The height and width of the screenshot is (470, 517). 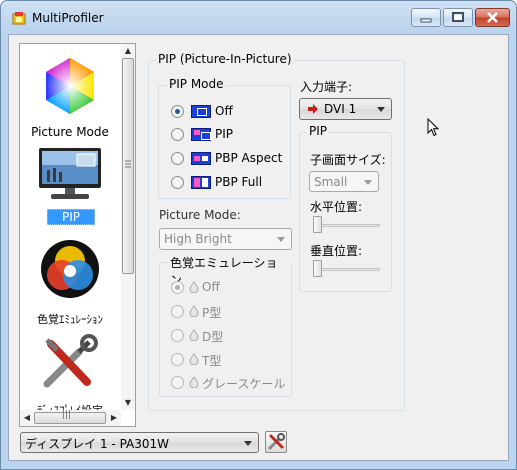 I want to click on color-emulation-title: 色覚エミュレーション, so click(x=229, y=271).